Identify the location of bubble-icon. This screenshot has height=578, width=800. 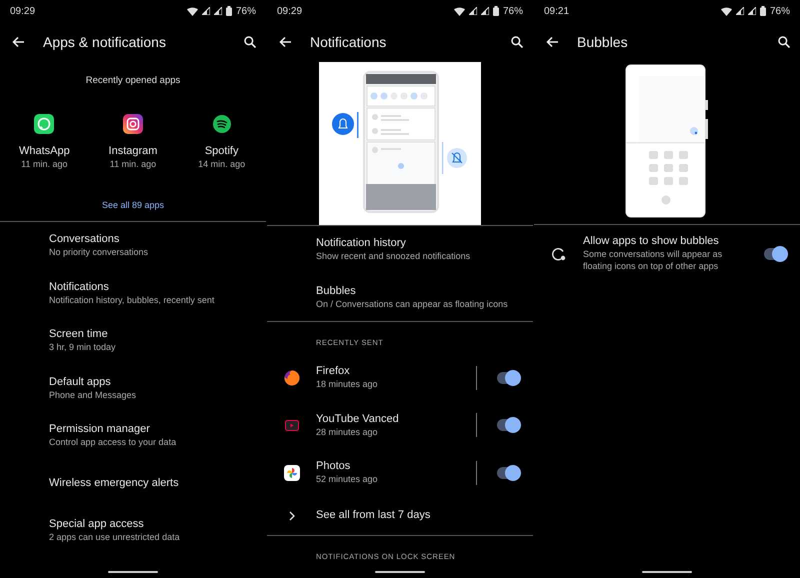
(559, 253).